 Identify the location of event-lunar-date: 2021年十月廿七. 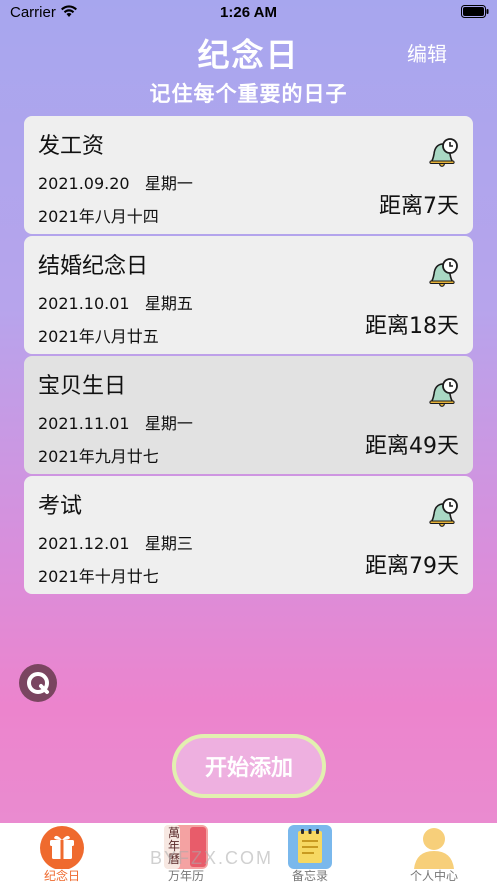
(98, 576).